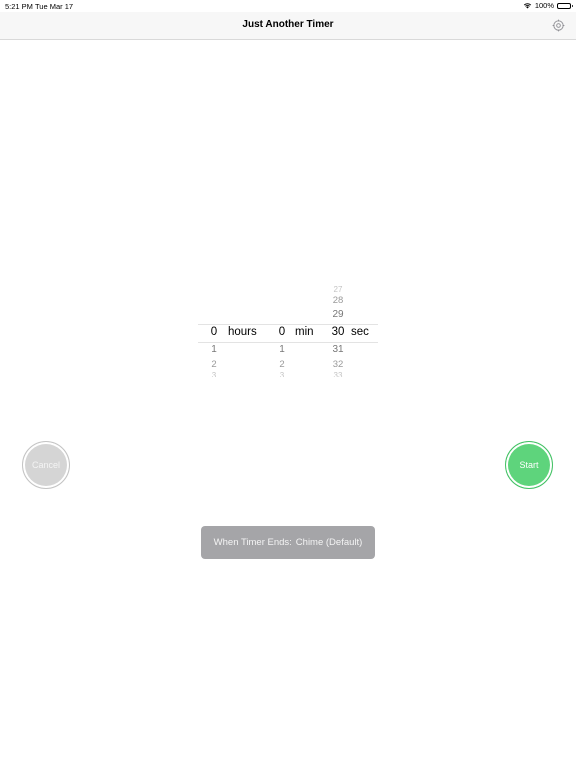 Image resolution: width=576 pixels, height=768 pixels. I want to click on wifi-icon, so click(527, 6).